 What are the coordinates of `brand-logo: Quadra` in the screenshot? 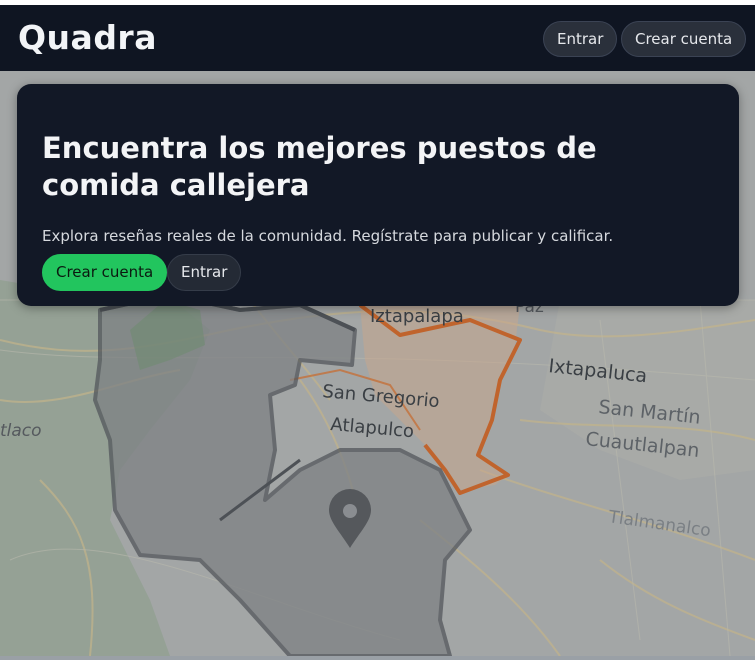 It's located at (87, 37).